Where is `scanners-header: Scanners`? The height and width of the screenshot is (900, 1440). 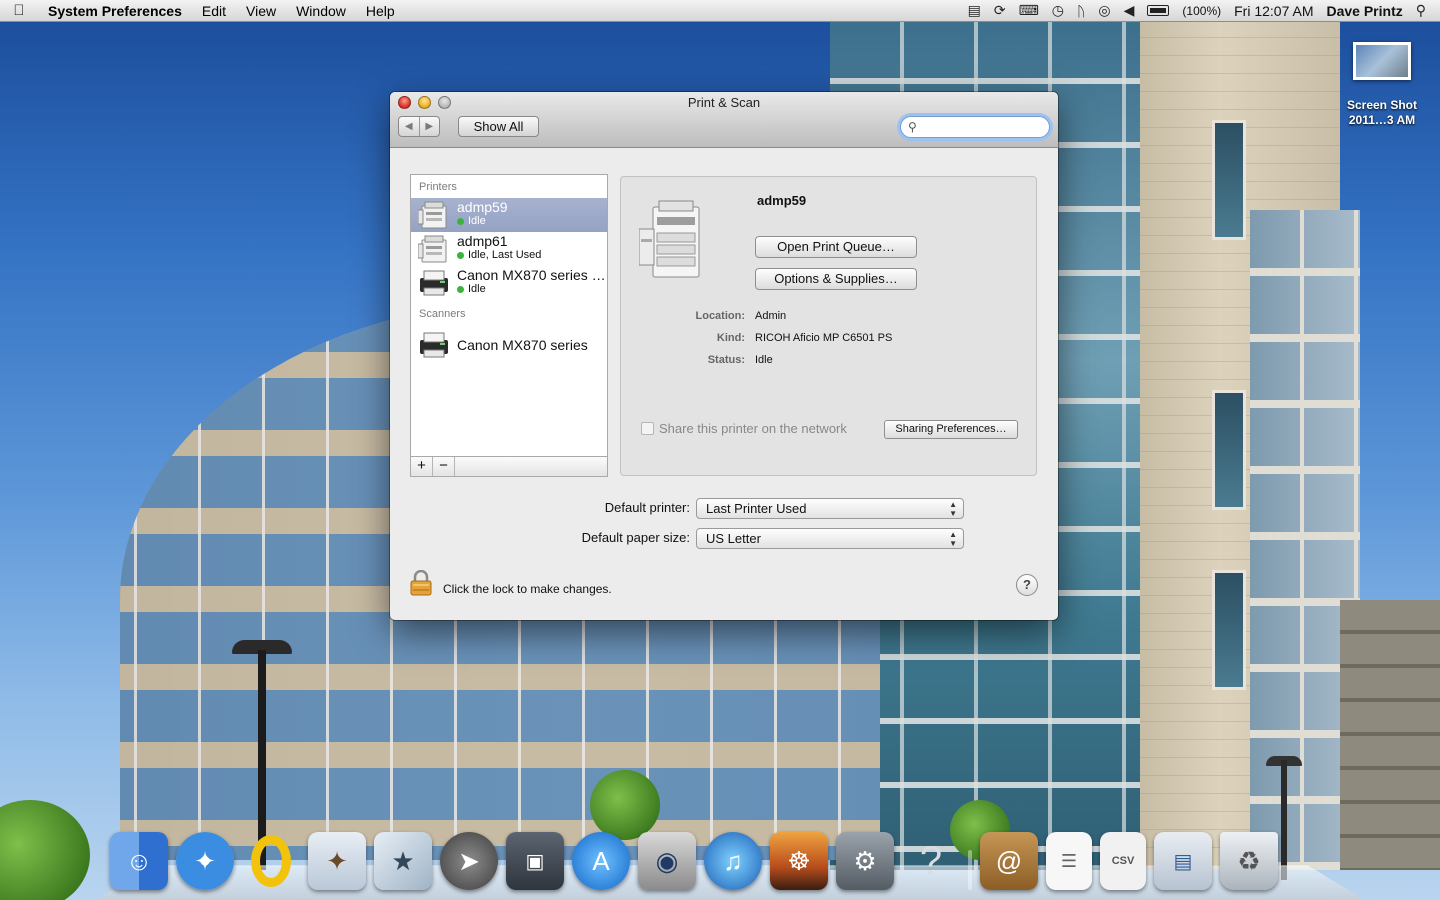 scanners-header: Scanners is located at coordinates (442, 314).